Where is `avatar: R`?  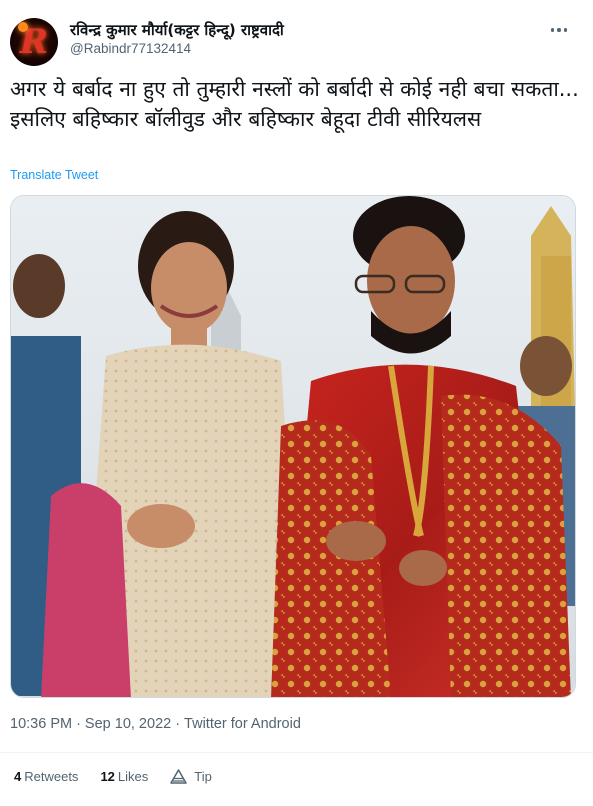
avatar: R is located at coordinates (34, 42).